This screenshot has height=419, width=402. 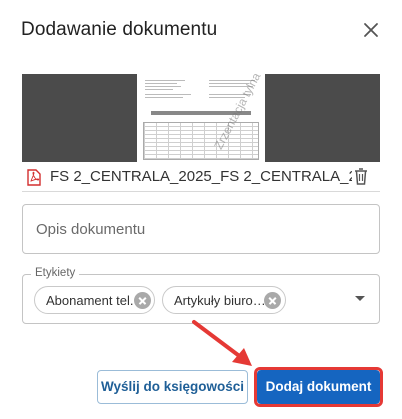 I want to click on description-field, so click(x=201, y=229).